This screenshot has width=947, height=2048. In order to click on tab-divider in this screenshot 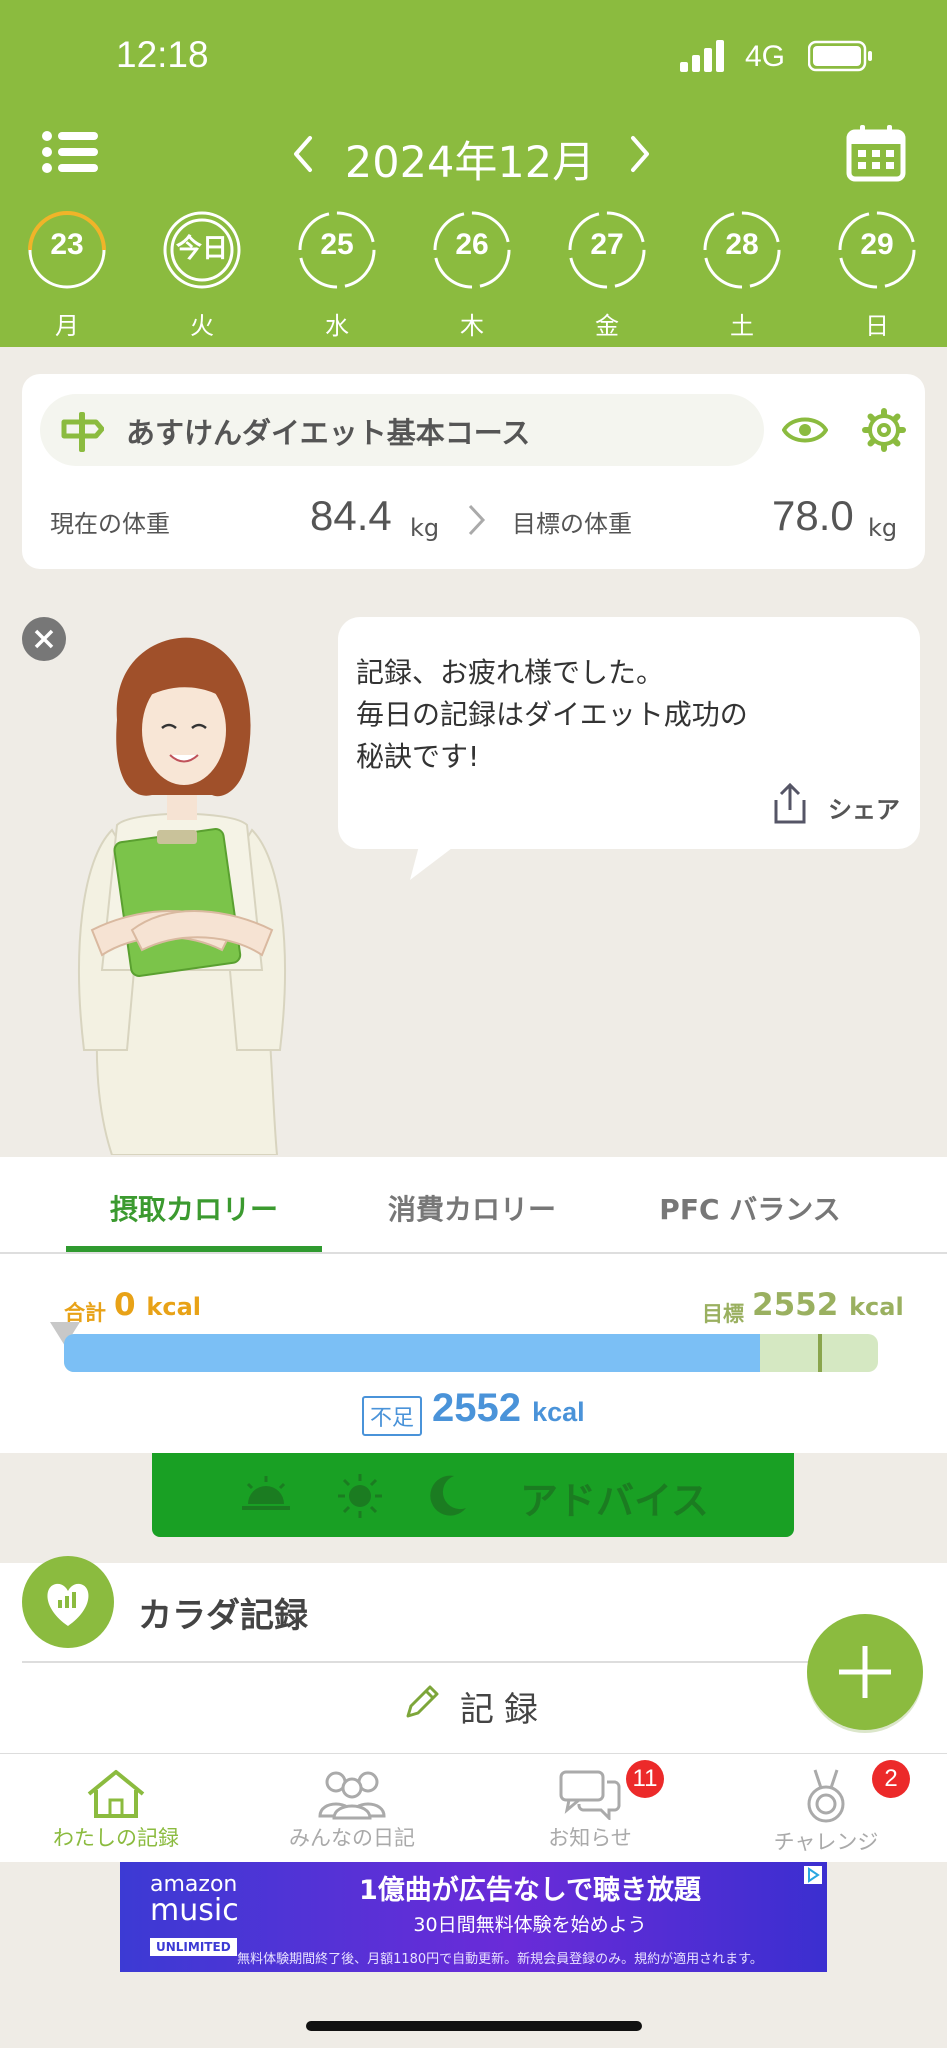, I will do `click(473, 1253)`.